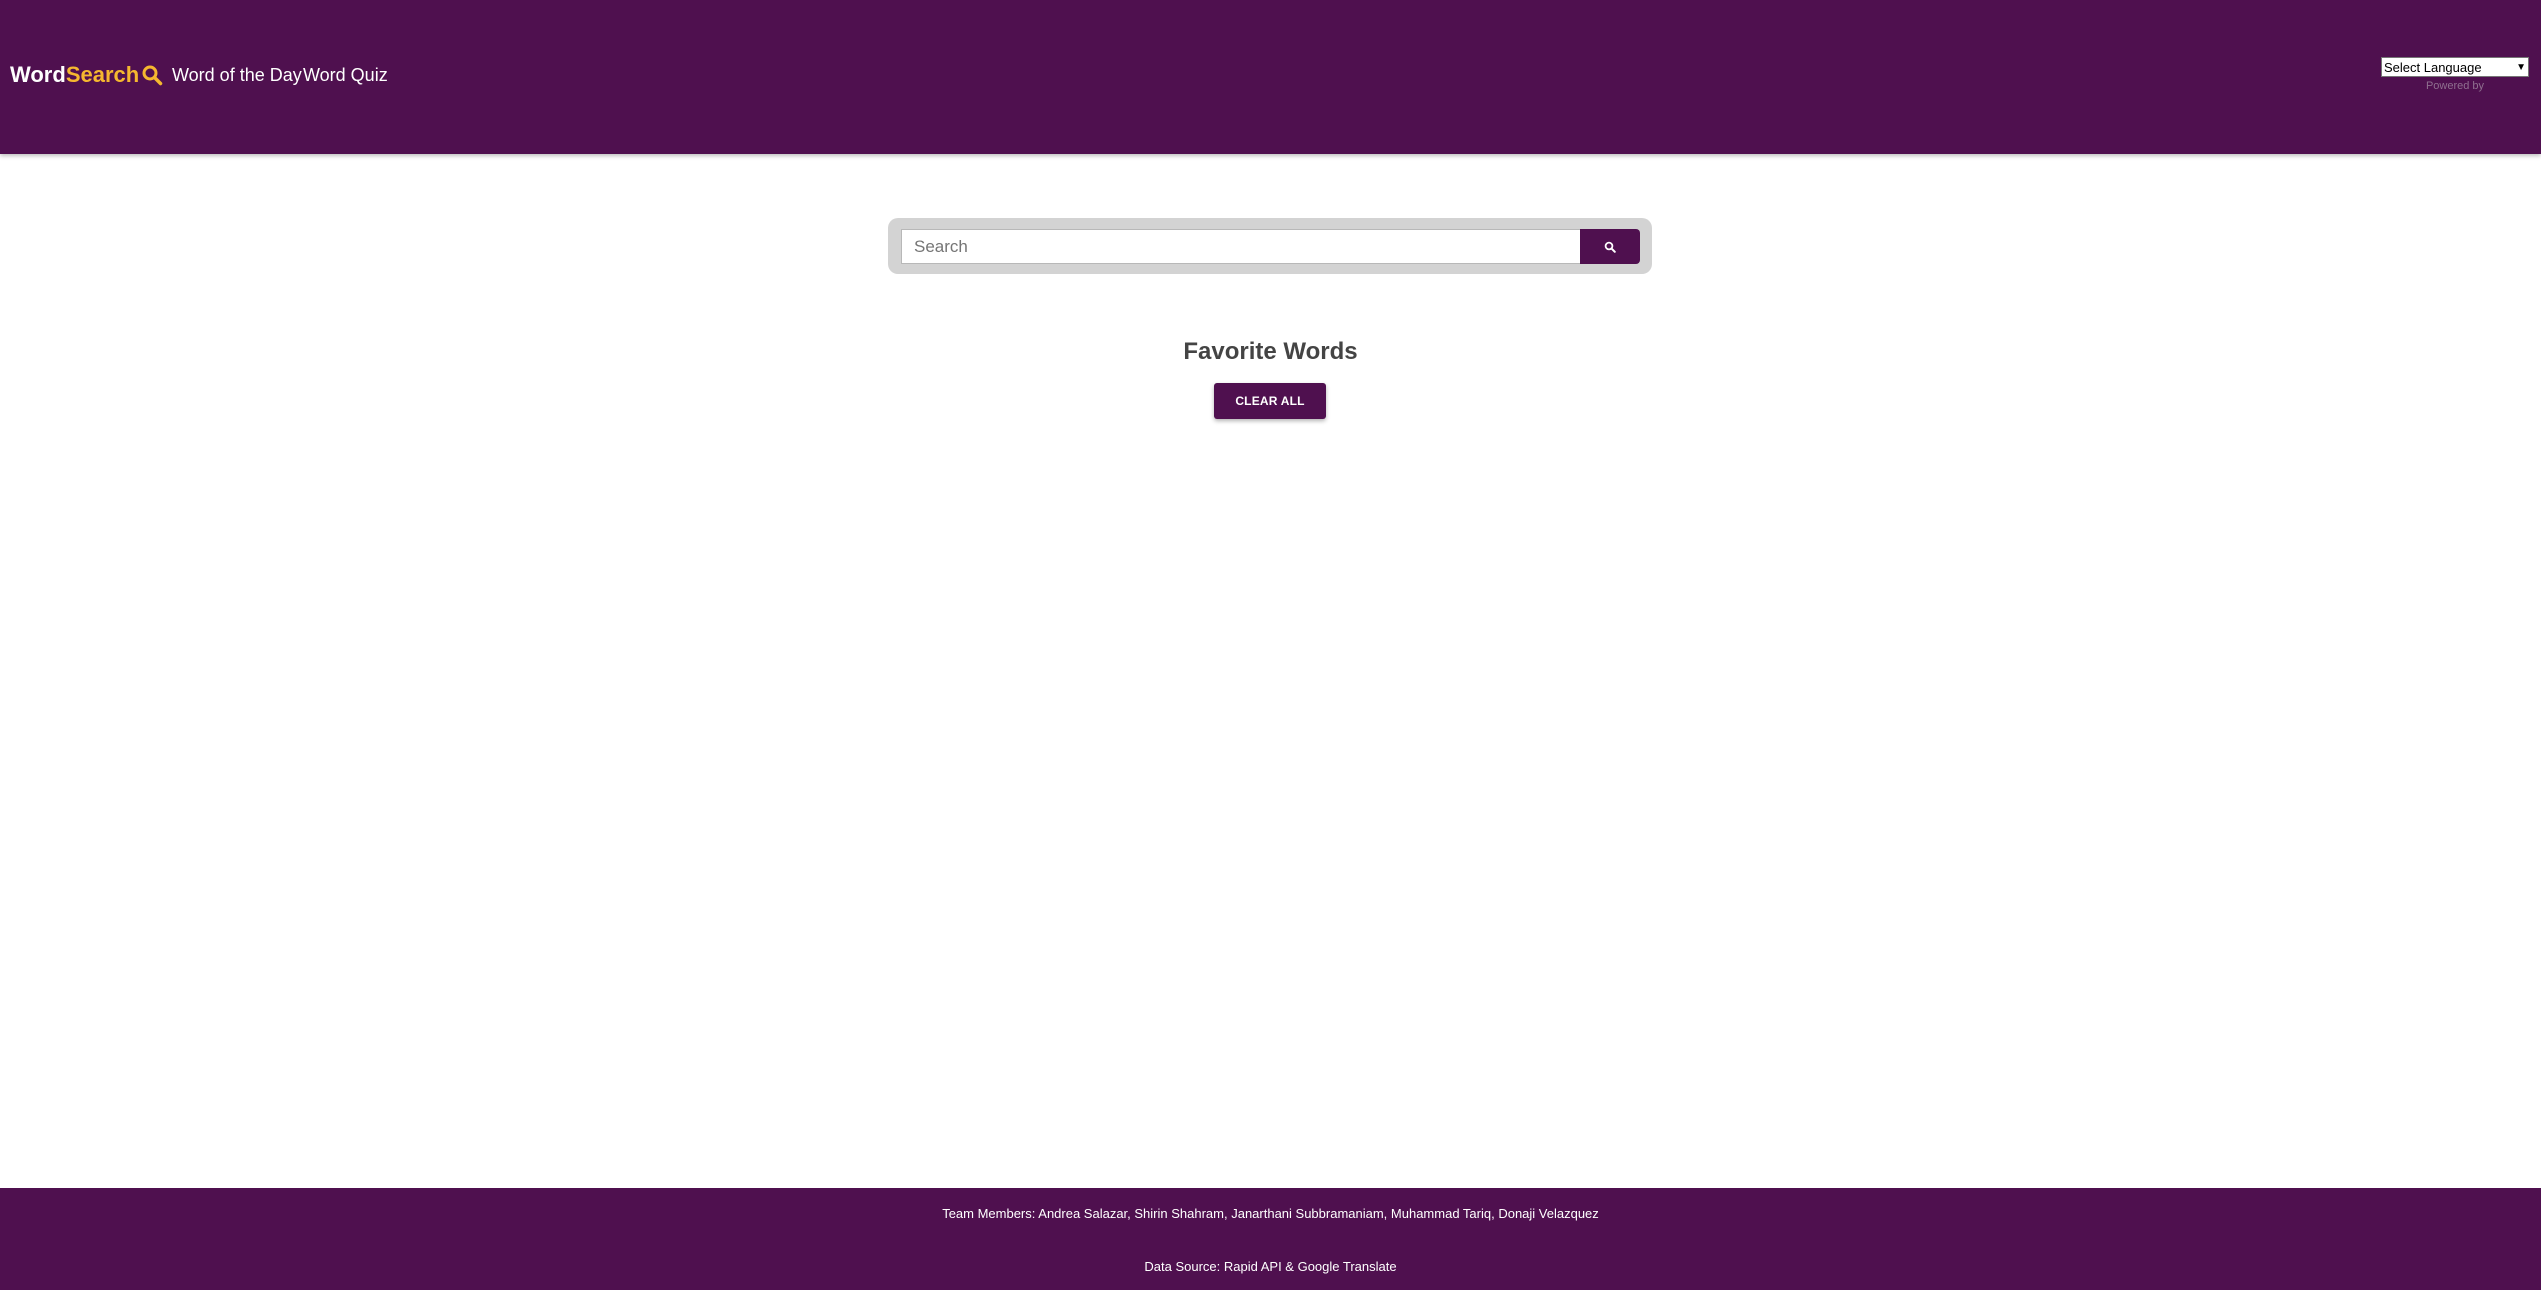  What do you see at coordinates (2521, 67) in the screenshot?
I see `chevron-down-icon: ▼` at bounding box center [2521, 67].